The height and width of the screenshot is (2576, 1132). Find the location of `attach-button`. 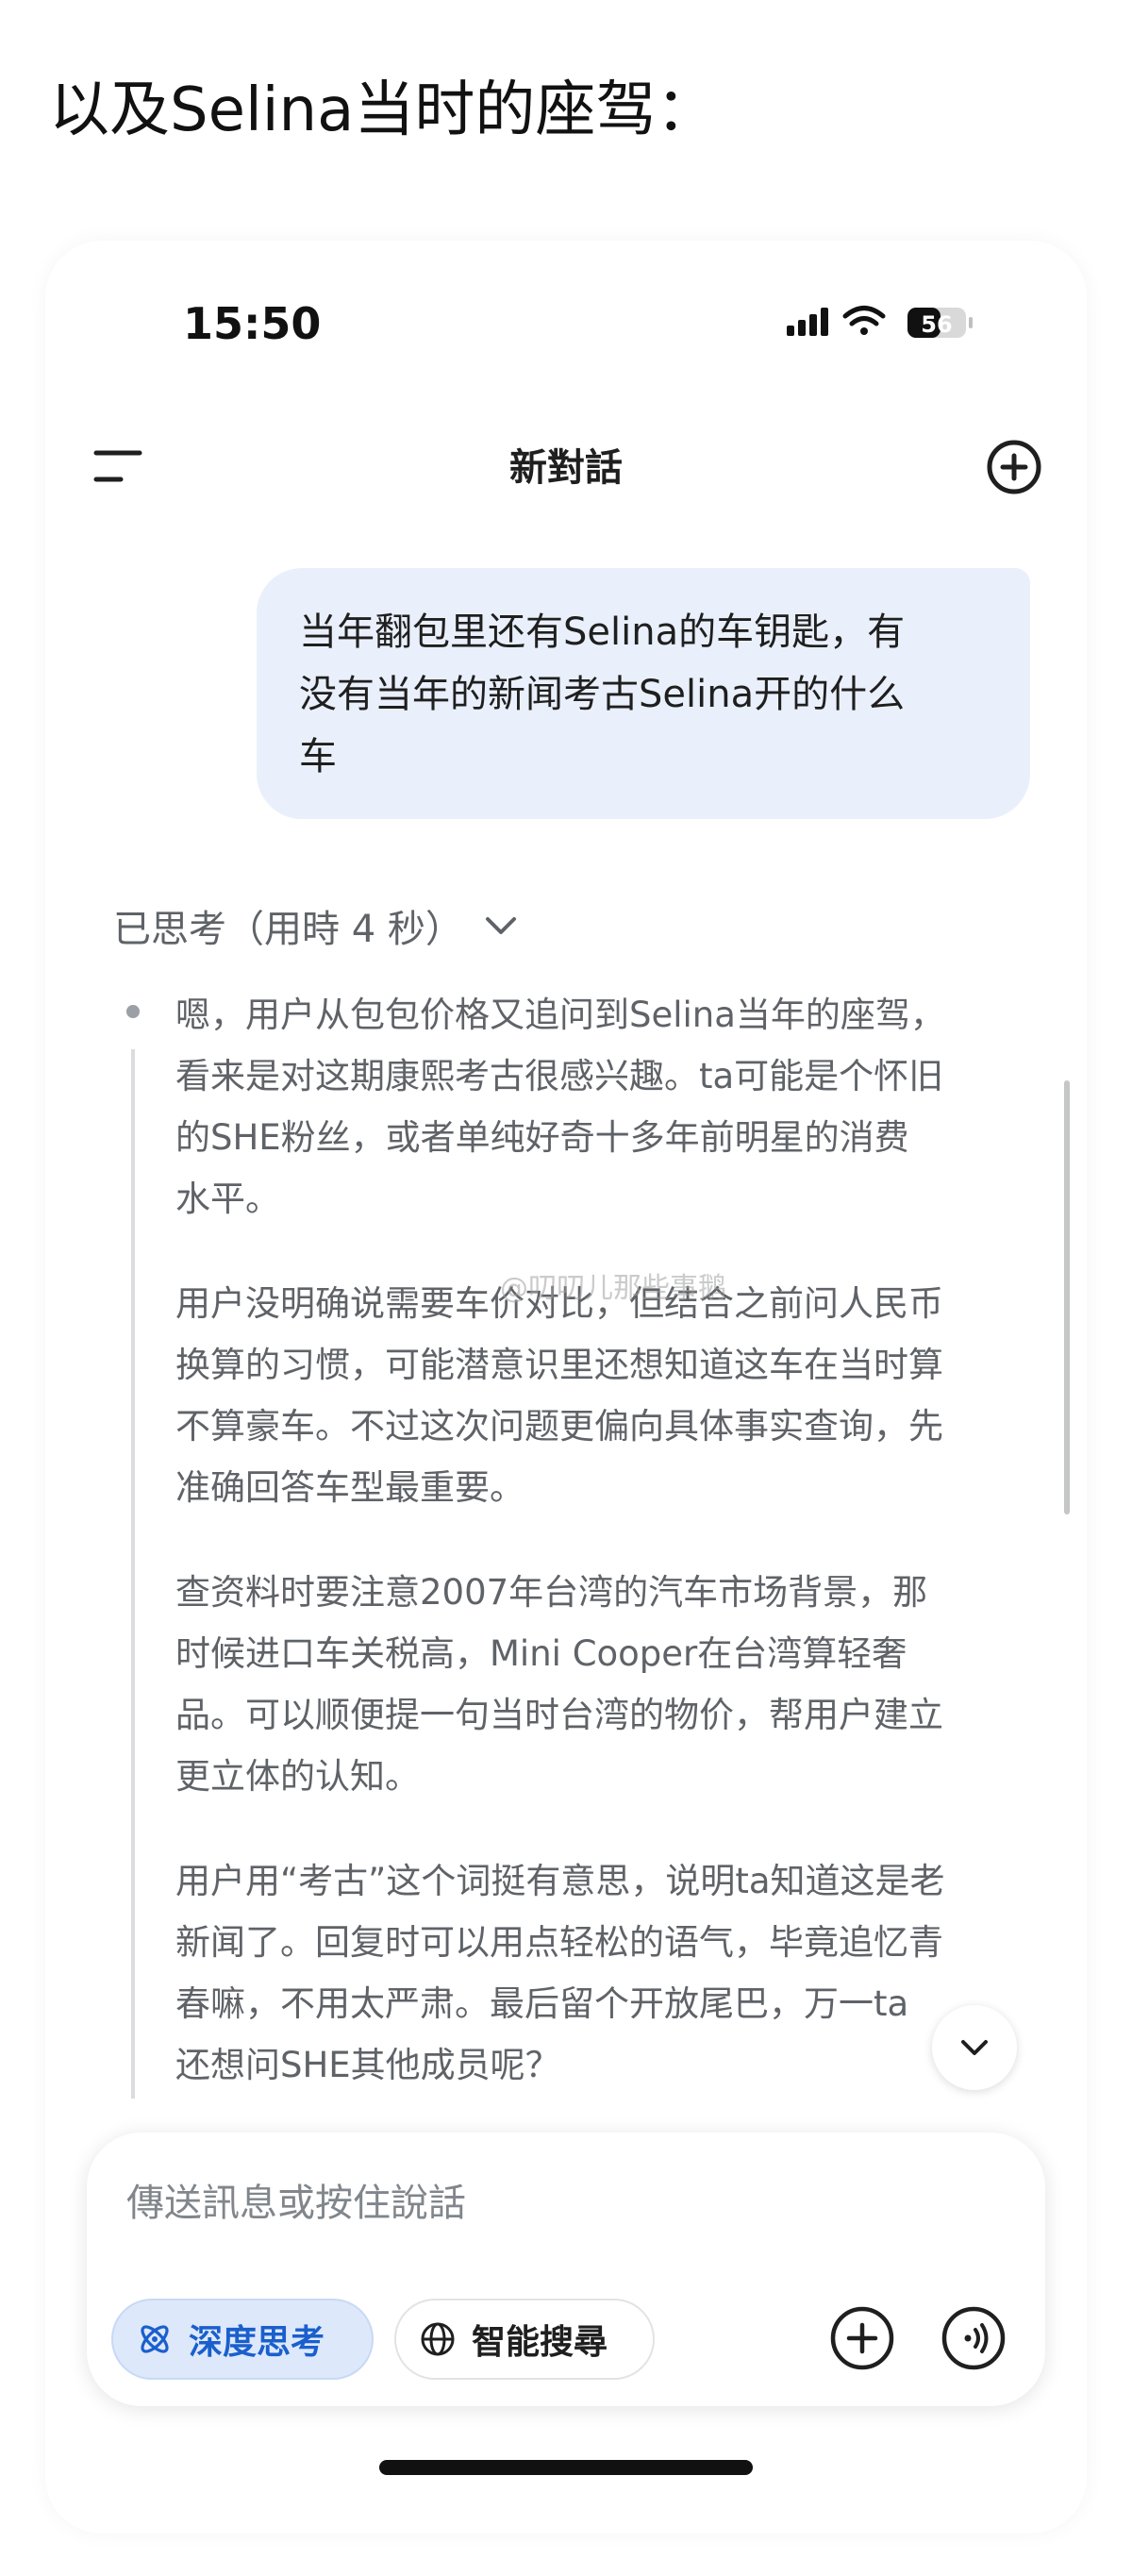

attach-button is located at coordinates (862, 2338).